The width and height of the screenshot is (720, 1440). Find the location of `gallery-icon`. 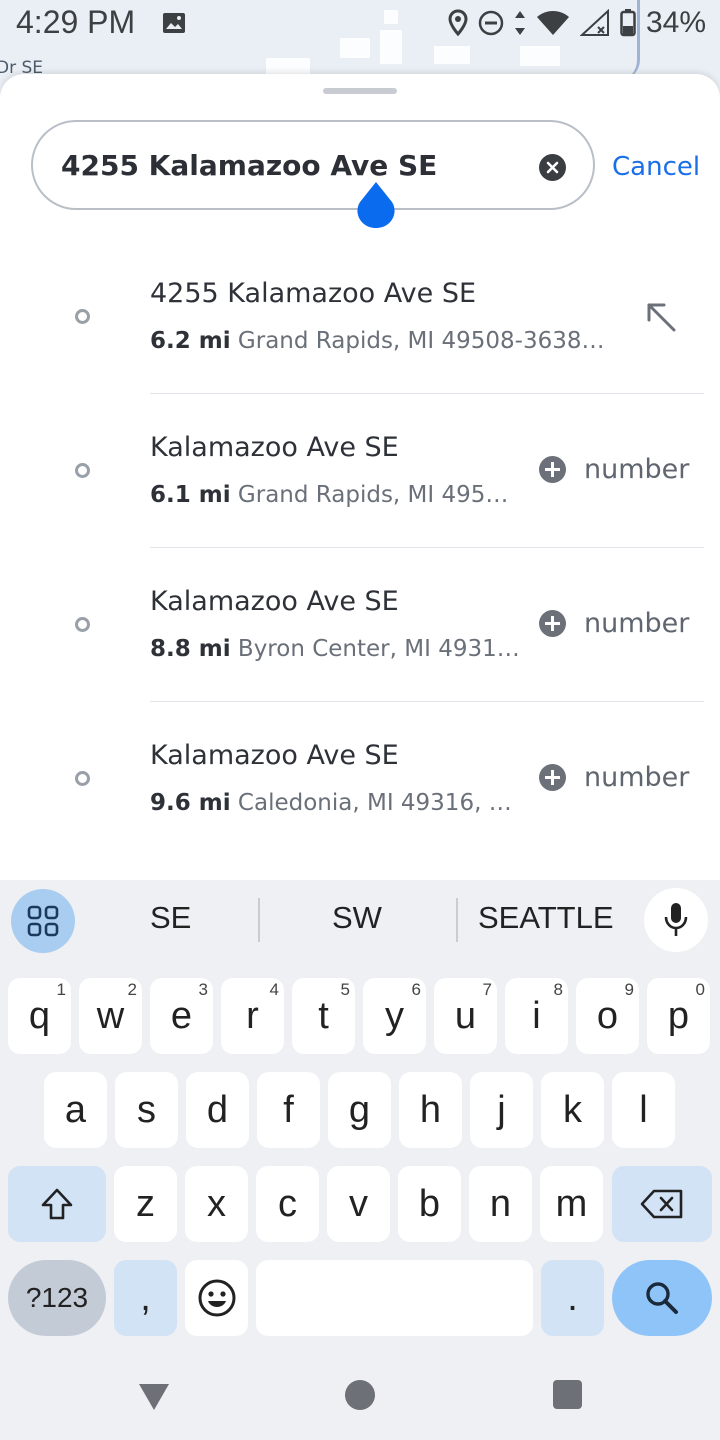

gallery-icon is located at coordinates (174, 23).